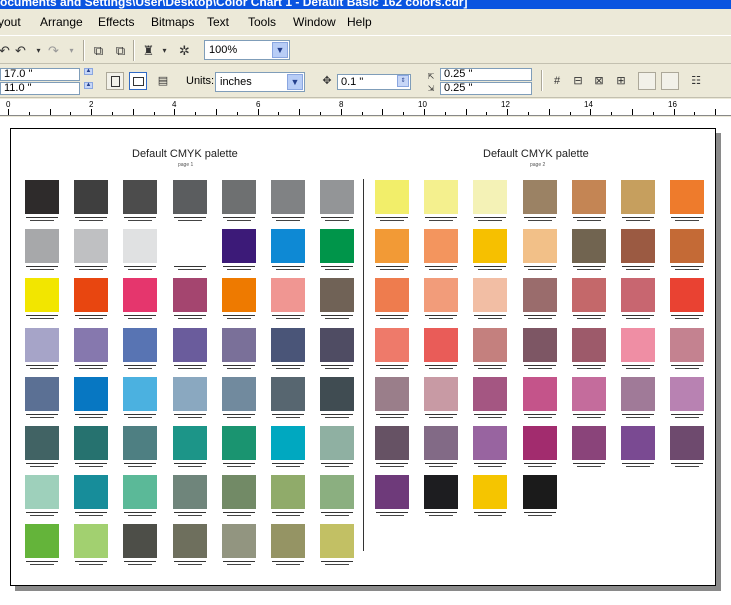 Image resolution: width=731 pixels, height=605 pixels. What do you see at coordinates (88, 85) in the screenshot?
I see `height-spin-up-icon: ▲` at bounding box center [88, 85].